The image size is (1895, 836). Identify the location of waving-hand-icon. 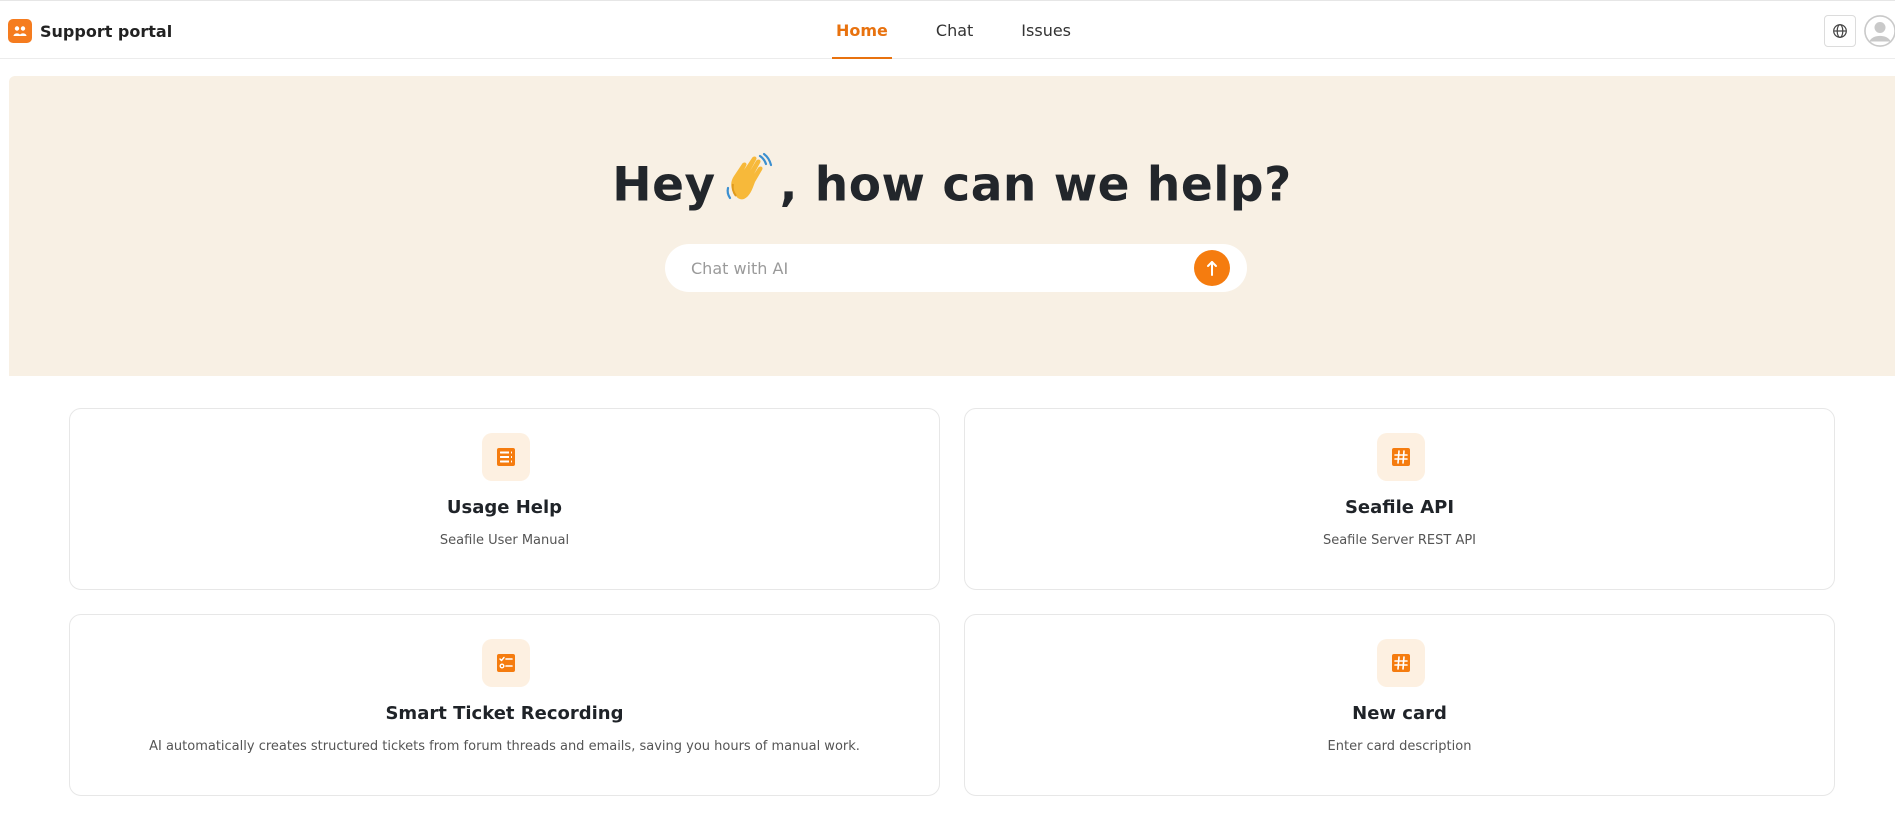
(748, 184).